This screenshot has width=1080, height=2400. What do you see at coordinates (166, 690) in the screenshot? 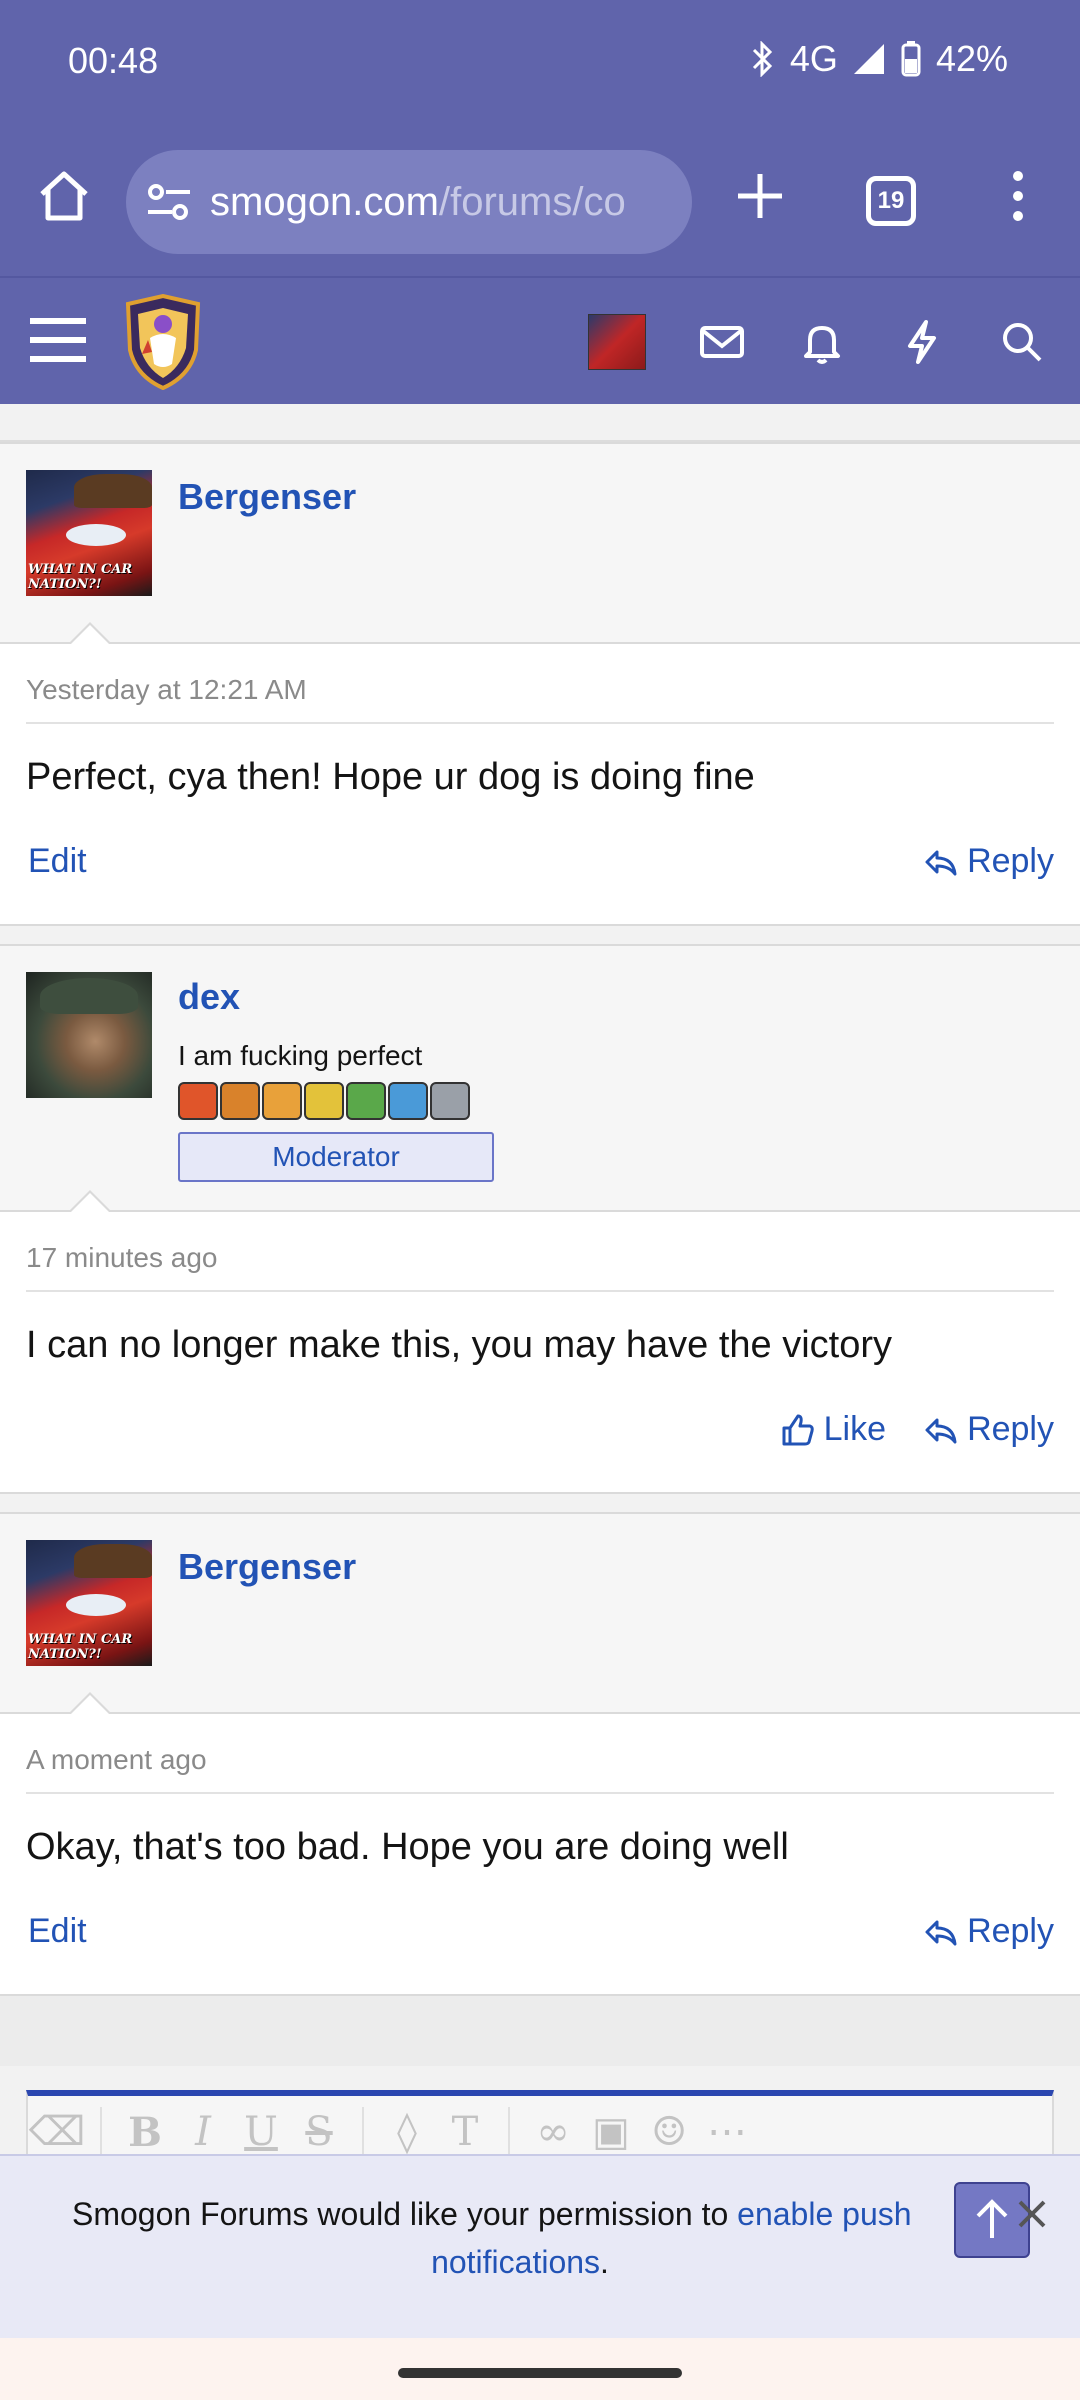
I see `post-date: Yesterday at 12:21 AM` at bounding box center [166, 690].